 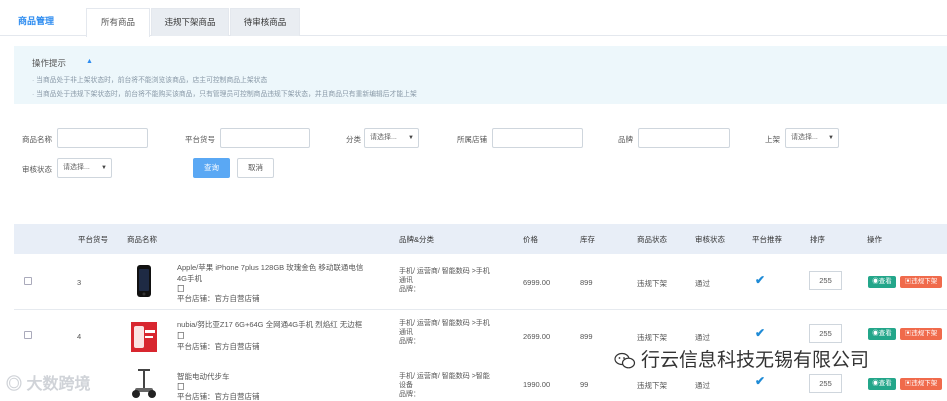 What do you see at coordinates (417, 239) in the screenshot?
I see `col-brand-category: 品牌&分类` at bounding box center [417, 239].